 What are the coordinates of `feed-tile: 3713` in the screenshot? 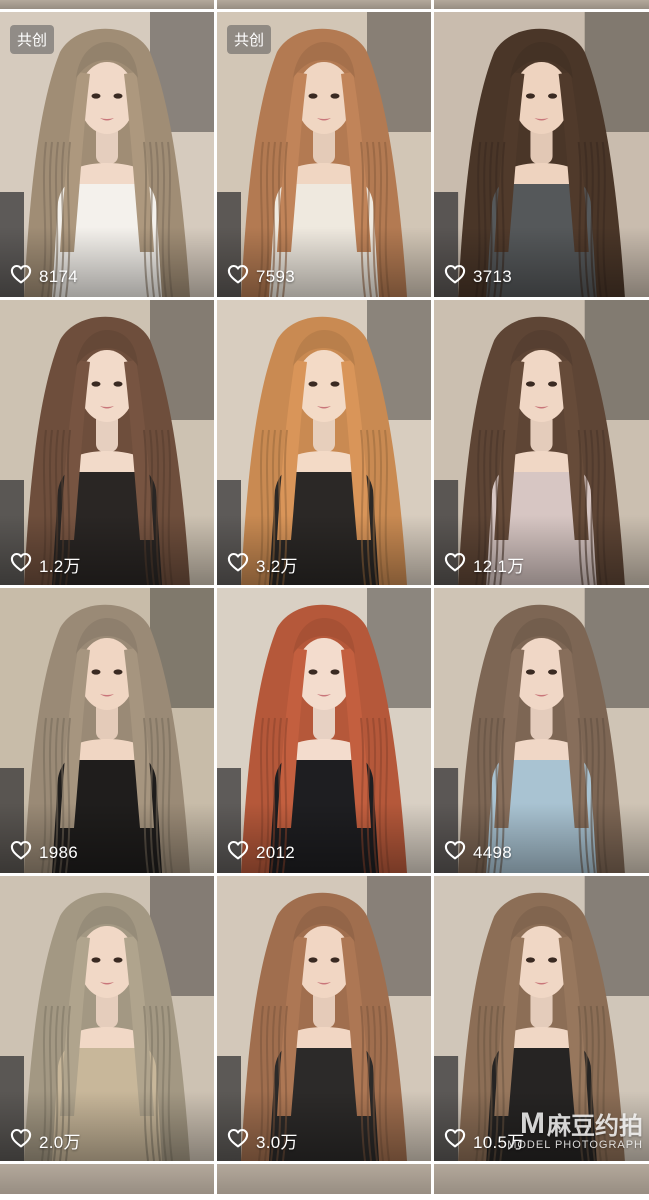 It's located at (541, 154).